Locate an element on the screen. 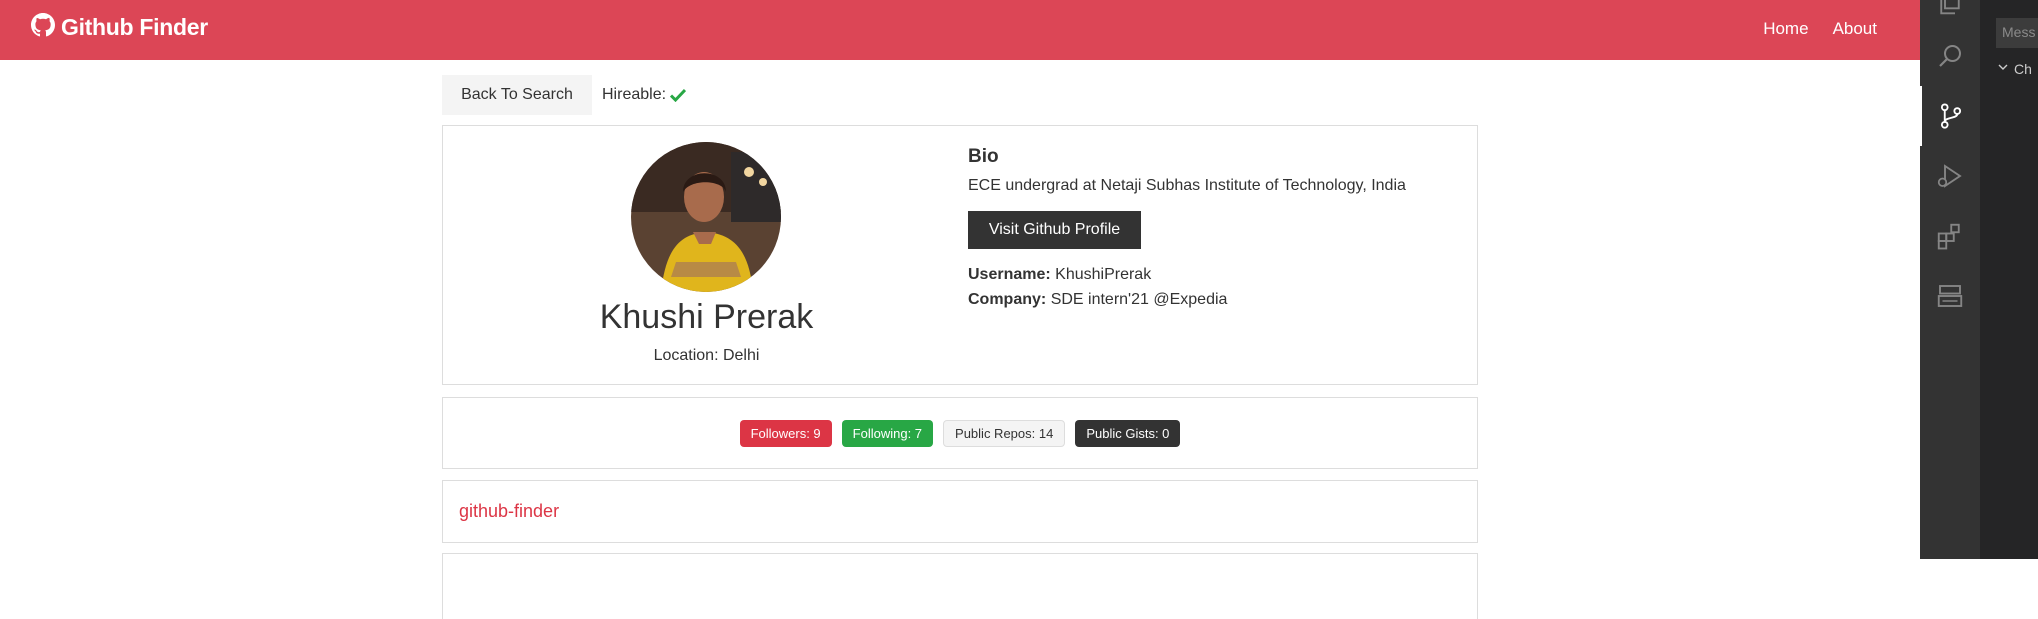  changes-section-header: Ch is located at coordinates (2014, 68).